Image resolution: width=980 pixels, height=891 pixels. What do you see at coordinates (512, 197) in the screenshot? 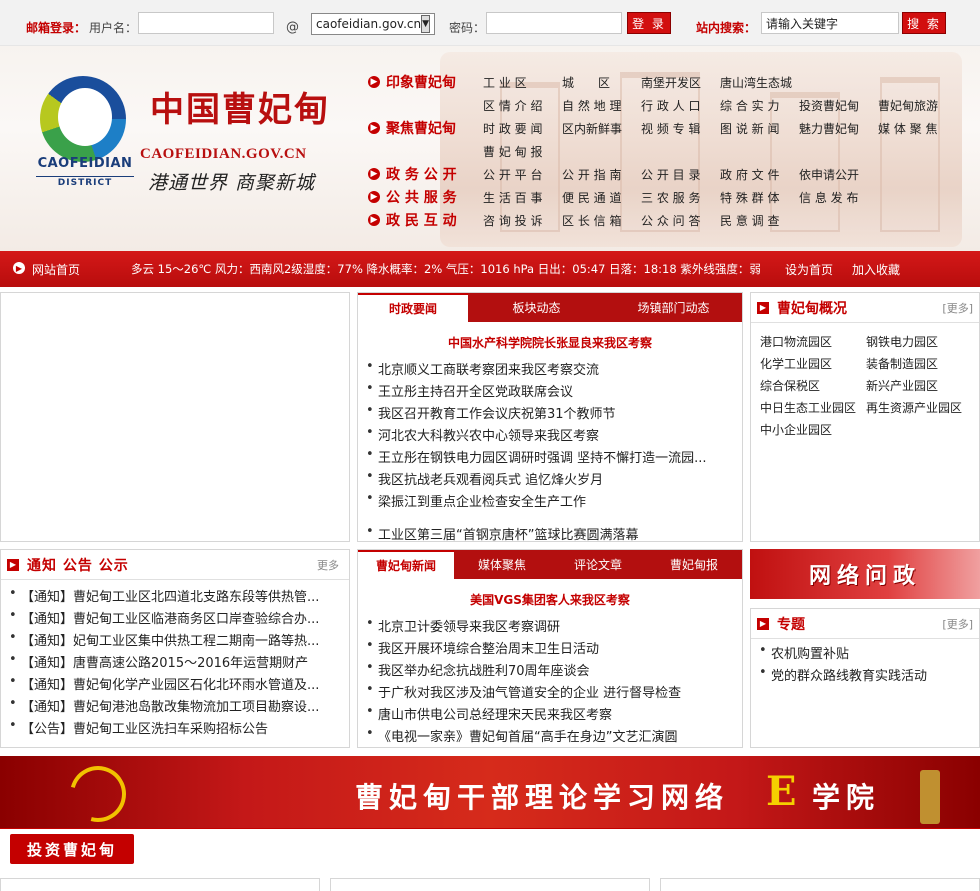
I see `nav-link: 生 活 百 事` at bounding box center [512, 197].